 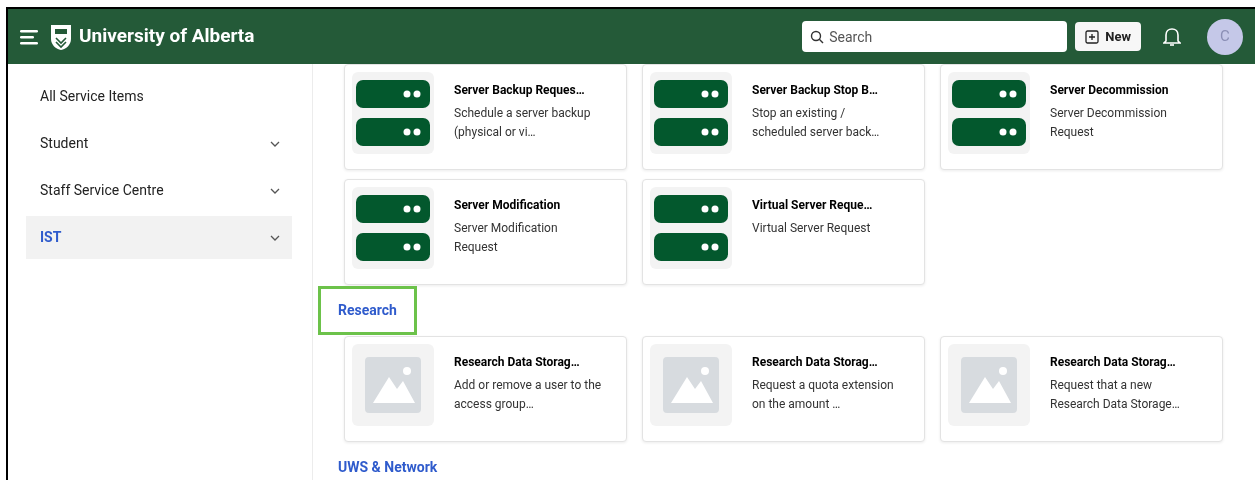 I want to click on service-card: Server Modification Server Modification Request, so click(x=485, y=232).